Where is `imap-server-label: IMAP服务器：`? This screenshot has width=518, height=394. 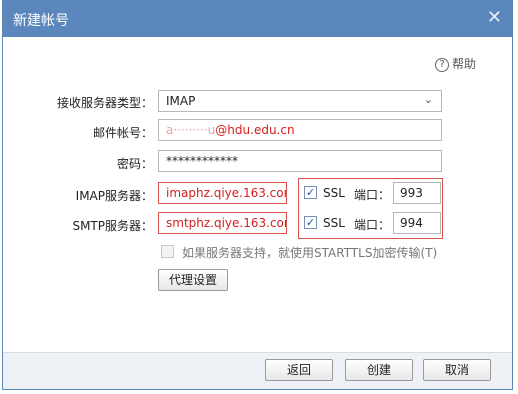
imap-server-label: IMAP服务器： is located at coordinates (114, 196).